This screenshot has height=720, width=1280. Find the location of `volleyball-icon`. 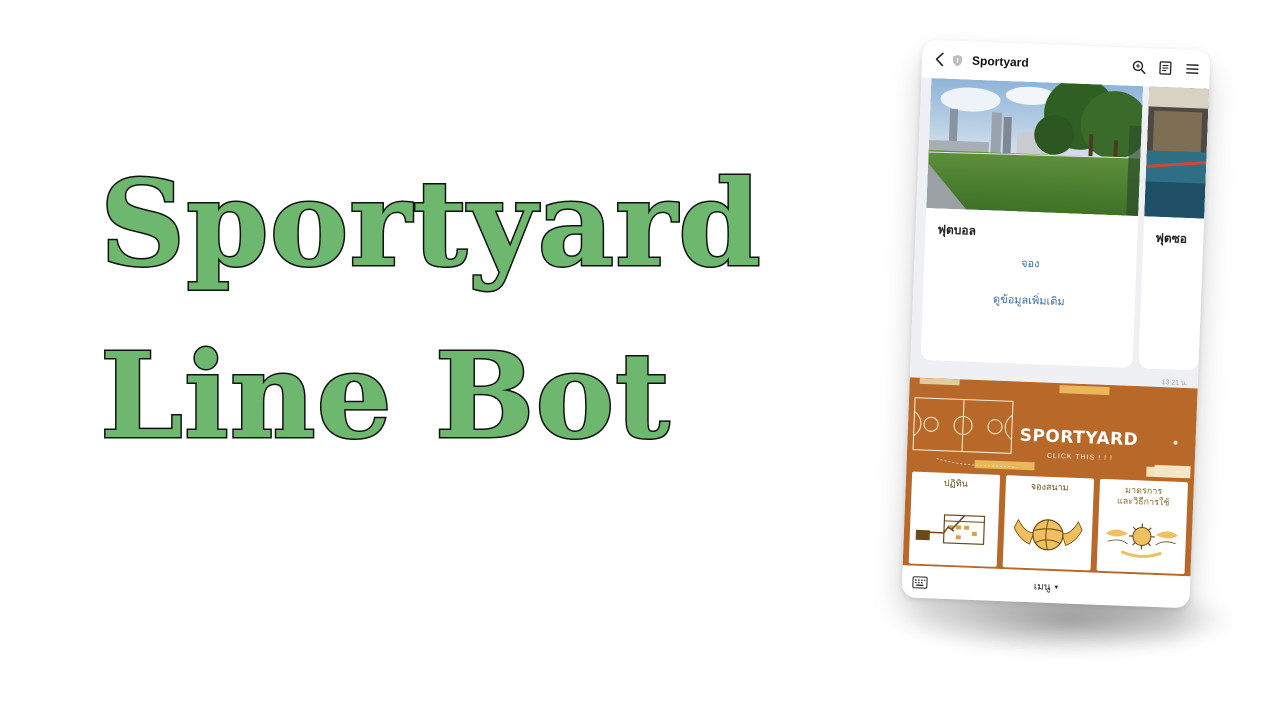

volleyball-icon is located at coordinates (1048, 534).